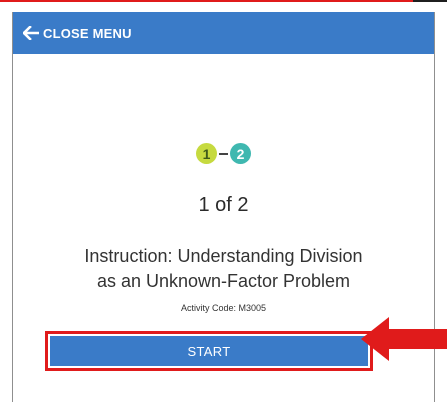 The height and width of the screenshot is (402, 447). I want to click on step-2-badge: 2, so click(240, 153).